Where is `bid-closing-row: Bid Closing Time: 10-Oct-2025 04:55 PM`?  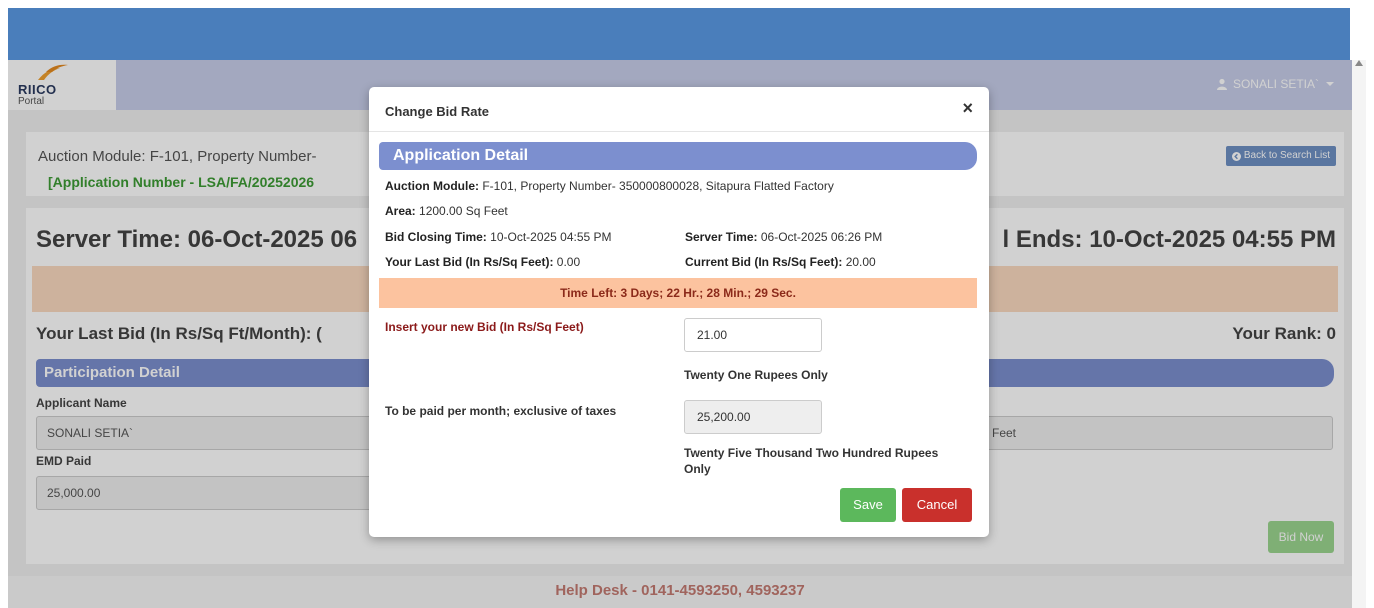 bid-closing-row: Bid Closing Time: 10-Oct-2025 04:55 PM is located at coordinates (498, 237).